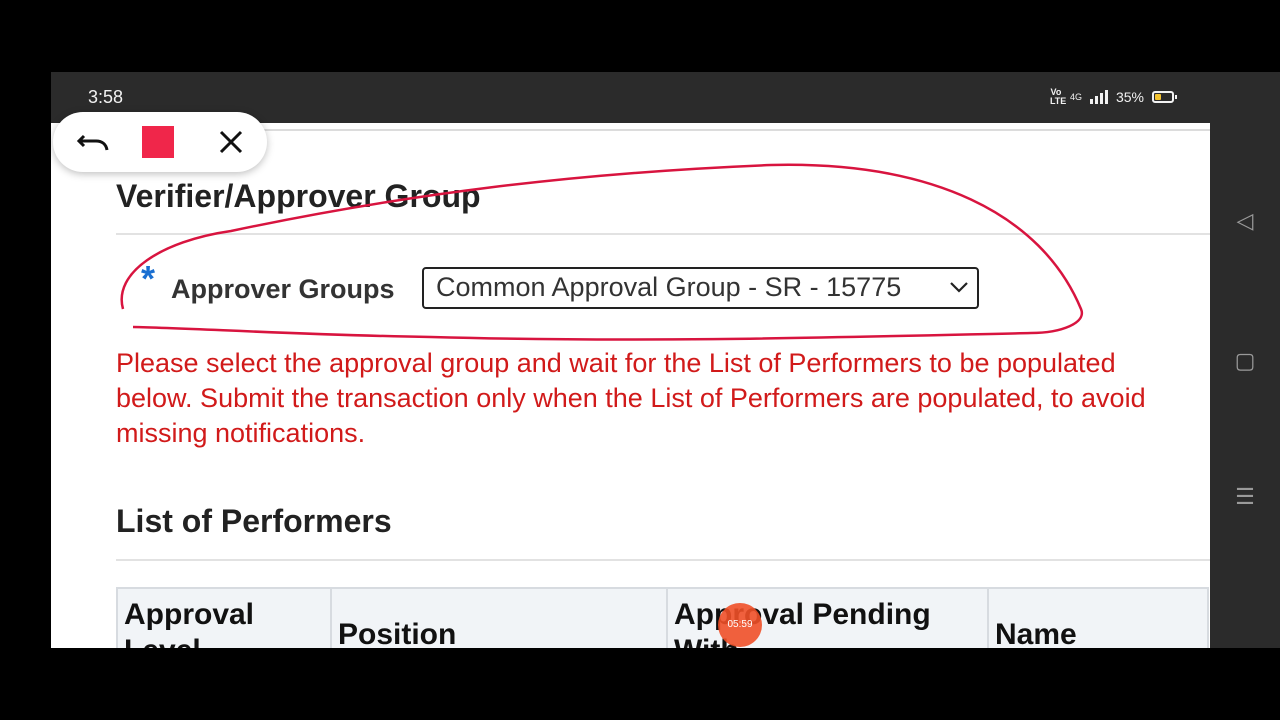  What do you see at coordinates (1098, 617) in the screenshot?
I see `column-header-name: Name` at bounding box center [1098, 617].